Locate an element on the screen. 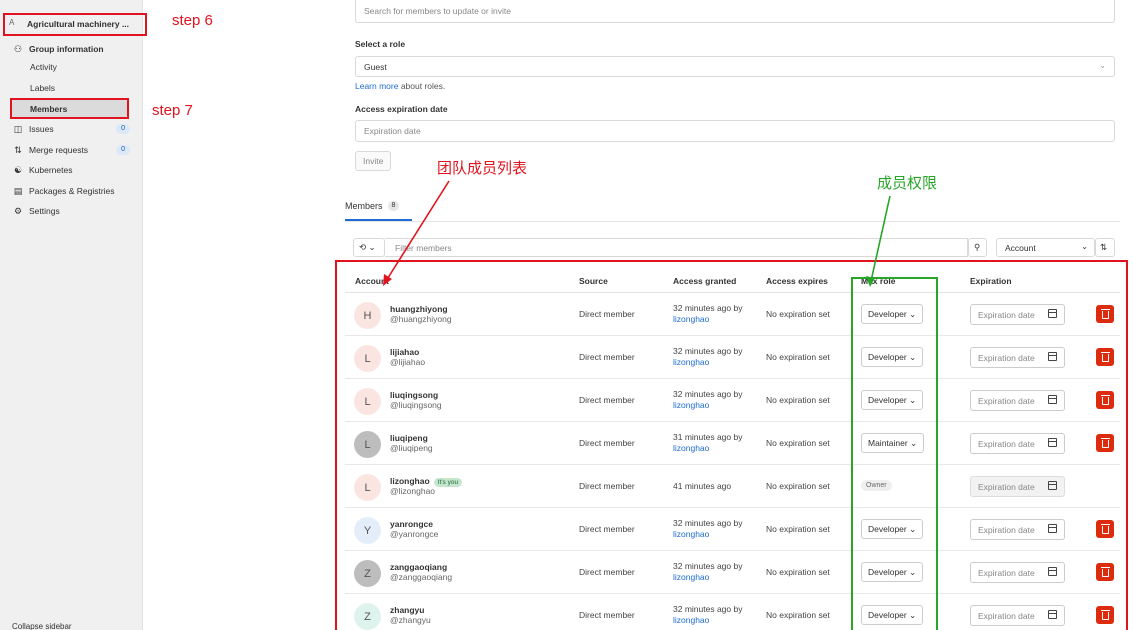 The width and height of the screenshot is (1133, 630). red-arrow-line is located at coordinates (417, 231).